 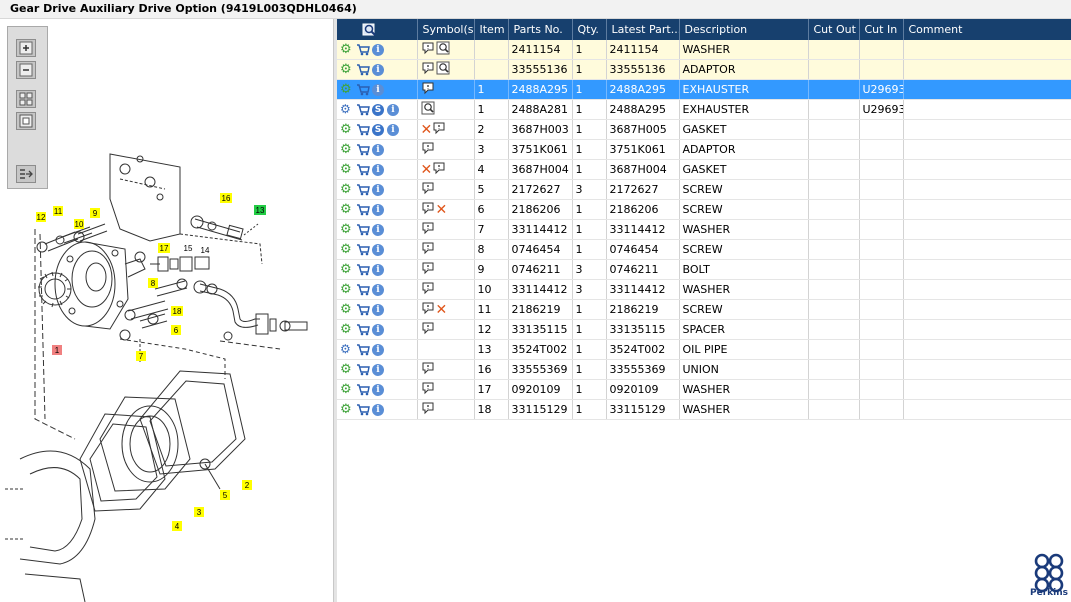 I want to click on callout-16: 16, so click(x=226, y=198).